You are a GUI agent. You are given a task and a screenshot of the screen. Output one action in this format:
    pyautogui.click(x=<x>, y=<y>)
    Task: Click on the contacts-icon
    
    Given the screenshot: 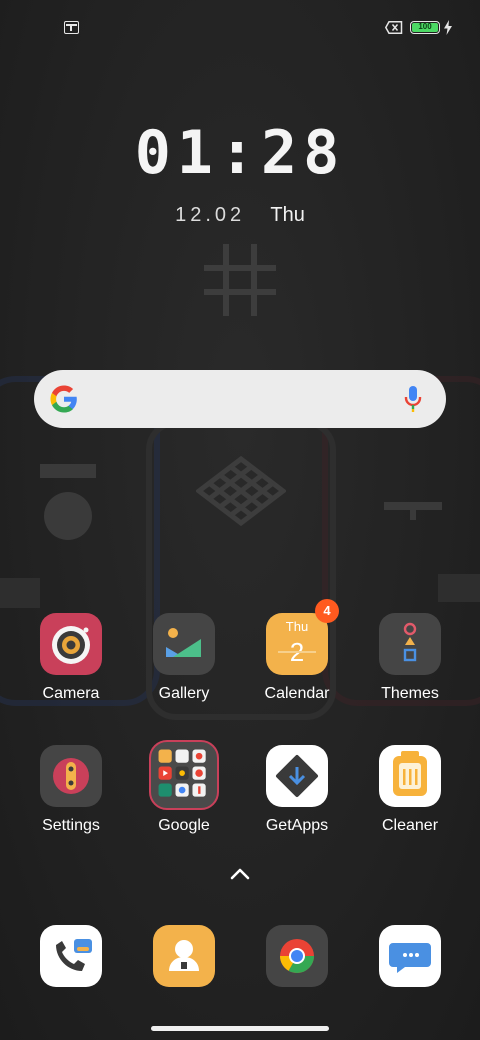 What is the action you would take?
    pyautogui.click(x=184, y=956)
    